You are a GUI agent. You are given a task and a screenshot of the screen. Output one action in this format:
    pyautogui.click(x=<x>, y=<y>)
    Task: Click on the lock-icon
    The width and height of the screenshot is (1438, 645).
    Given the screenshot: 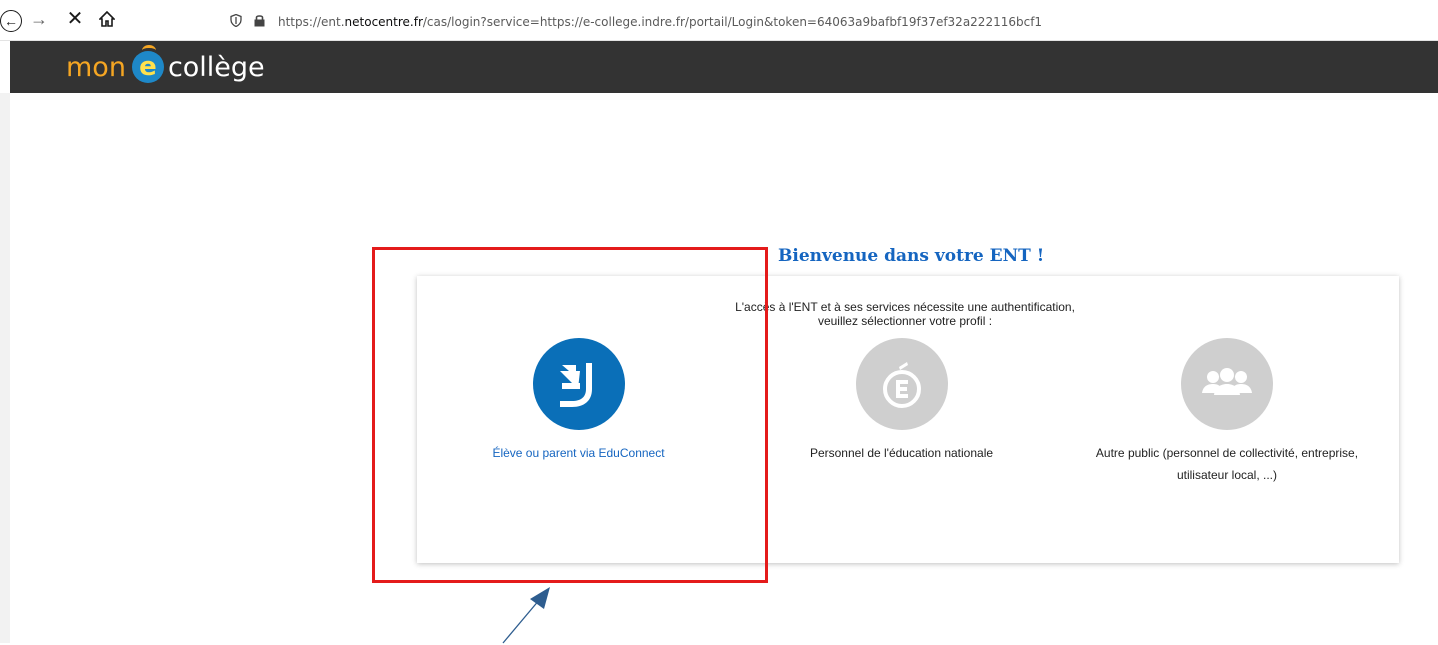 What is the action you would take?
    pyautogui.click(x=261, y=22)
    